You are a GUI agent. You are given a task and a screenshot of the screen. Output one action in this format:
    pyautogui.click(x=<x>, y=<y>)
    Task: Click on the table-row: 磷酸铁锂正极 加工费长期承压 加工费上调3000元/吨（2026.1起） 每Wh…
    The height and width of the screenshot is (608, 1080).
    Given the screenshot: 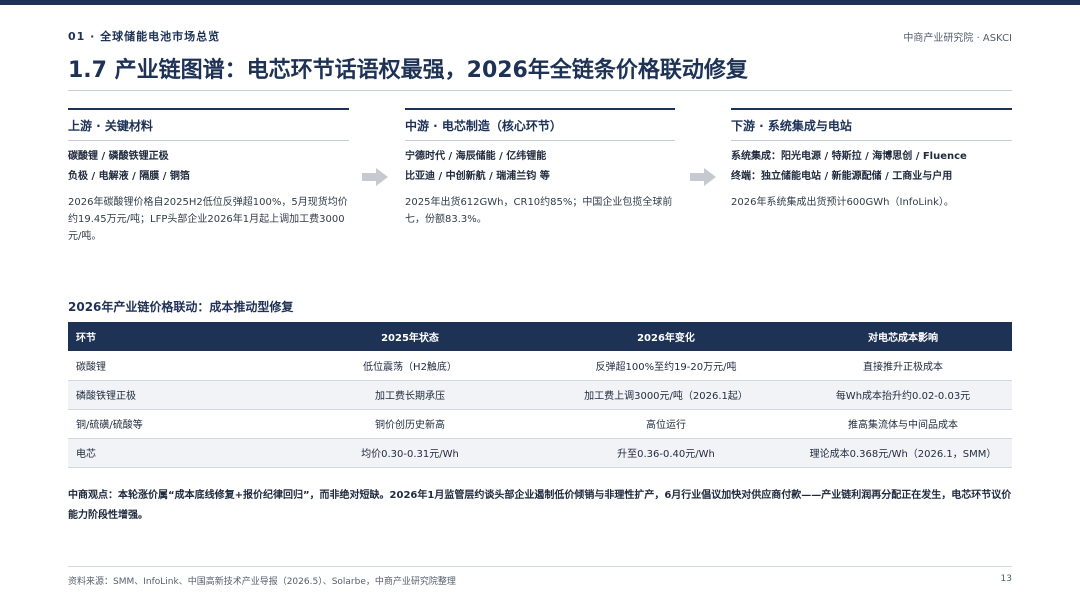 What is the action you would take?
    pyautogui.click(x=540, y=395)
    